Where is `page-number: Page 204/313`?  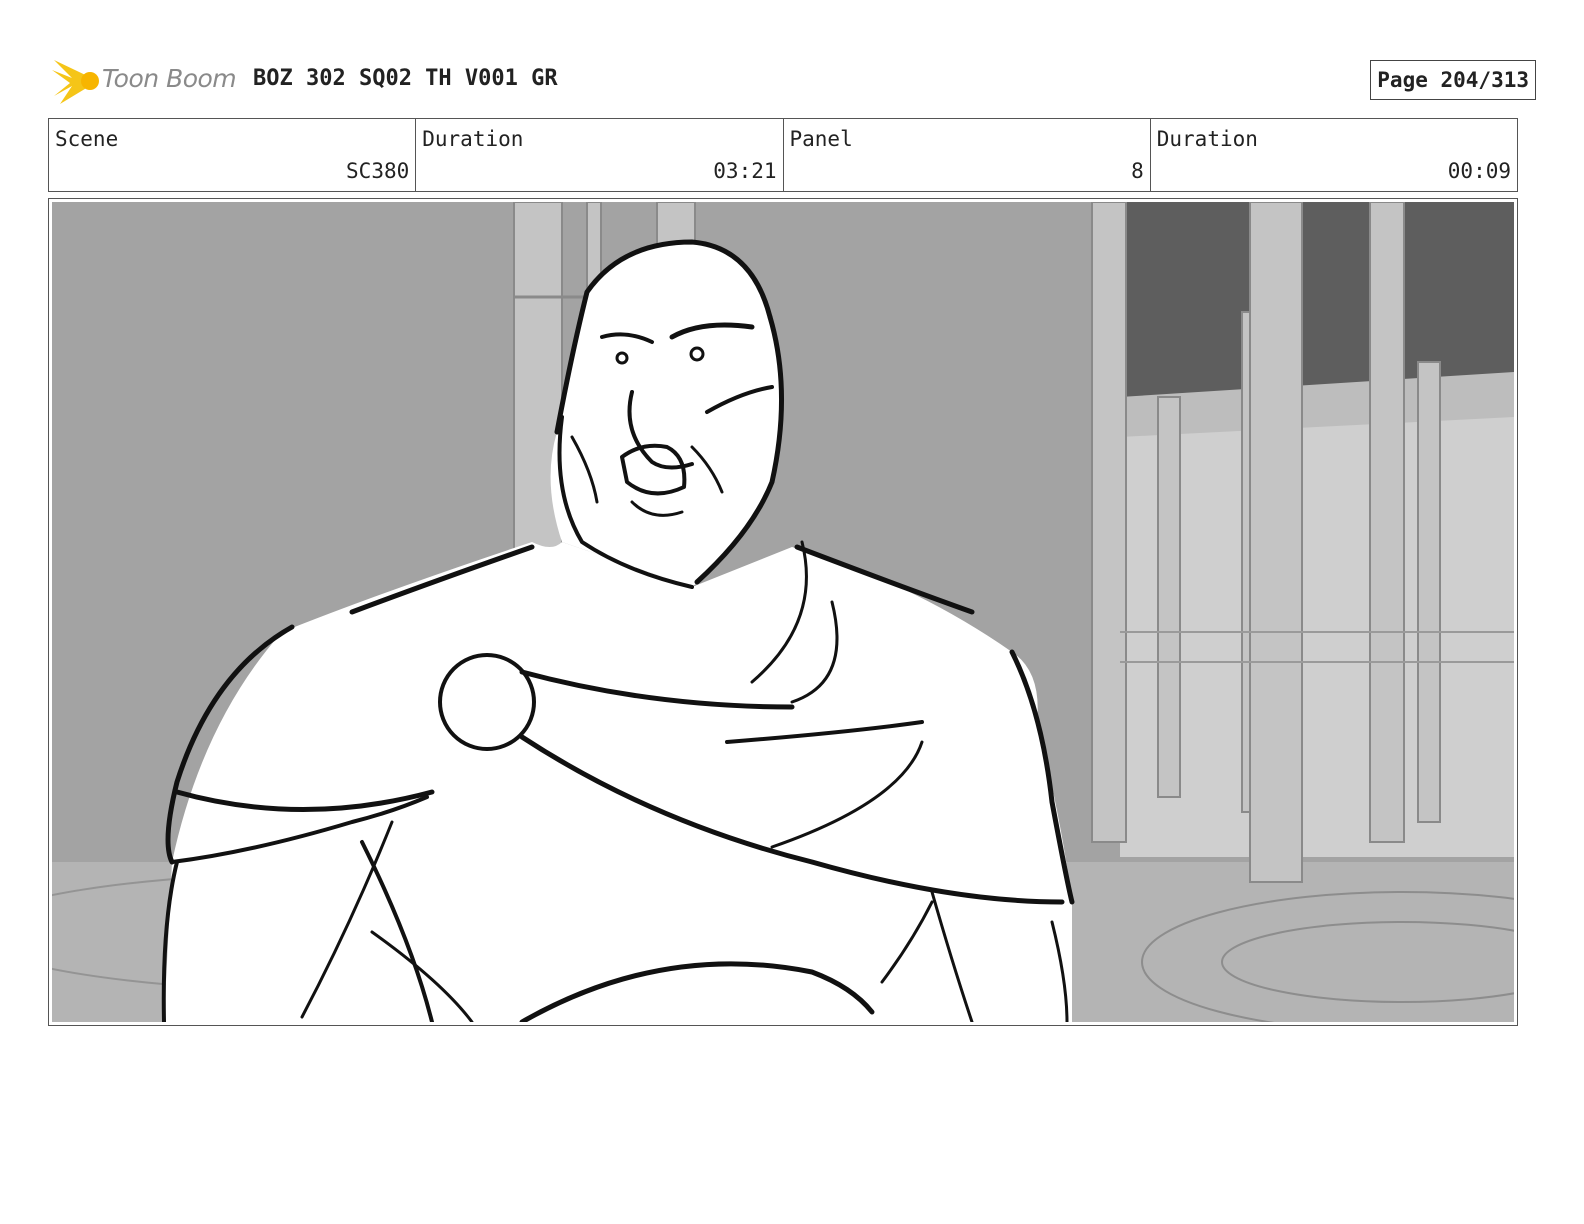 page-number: Page 204/313 is located at coordinates (1453, 80).